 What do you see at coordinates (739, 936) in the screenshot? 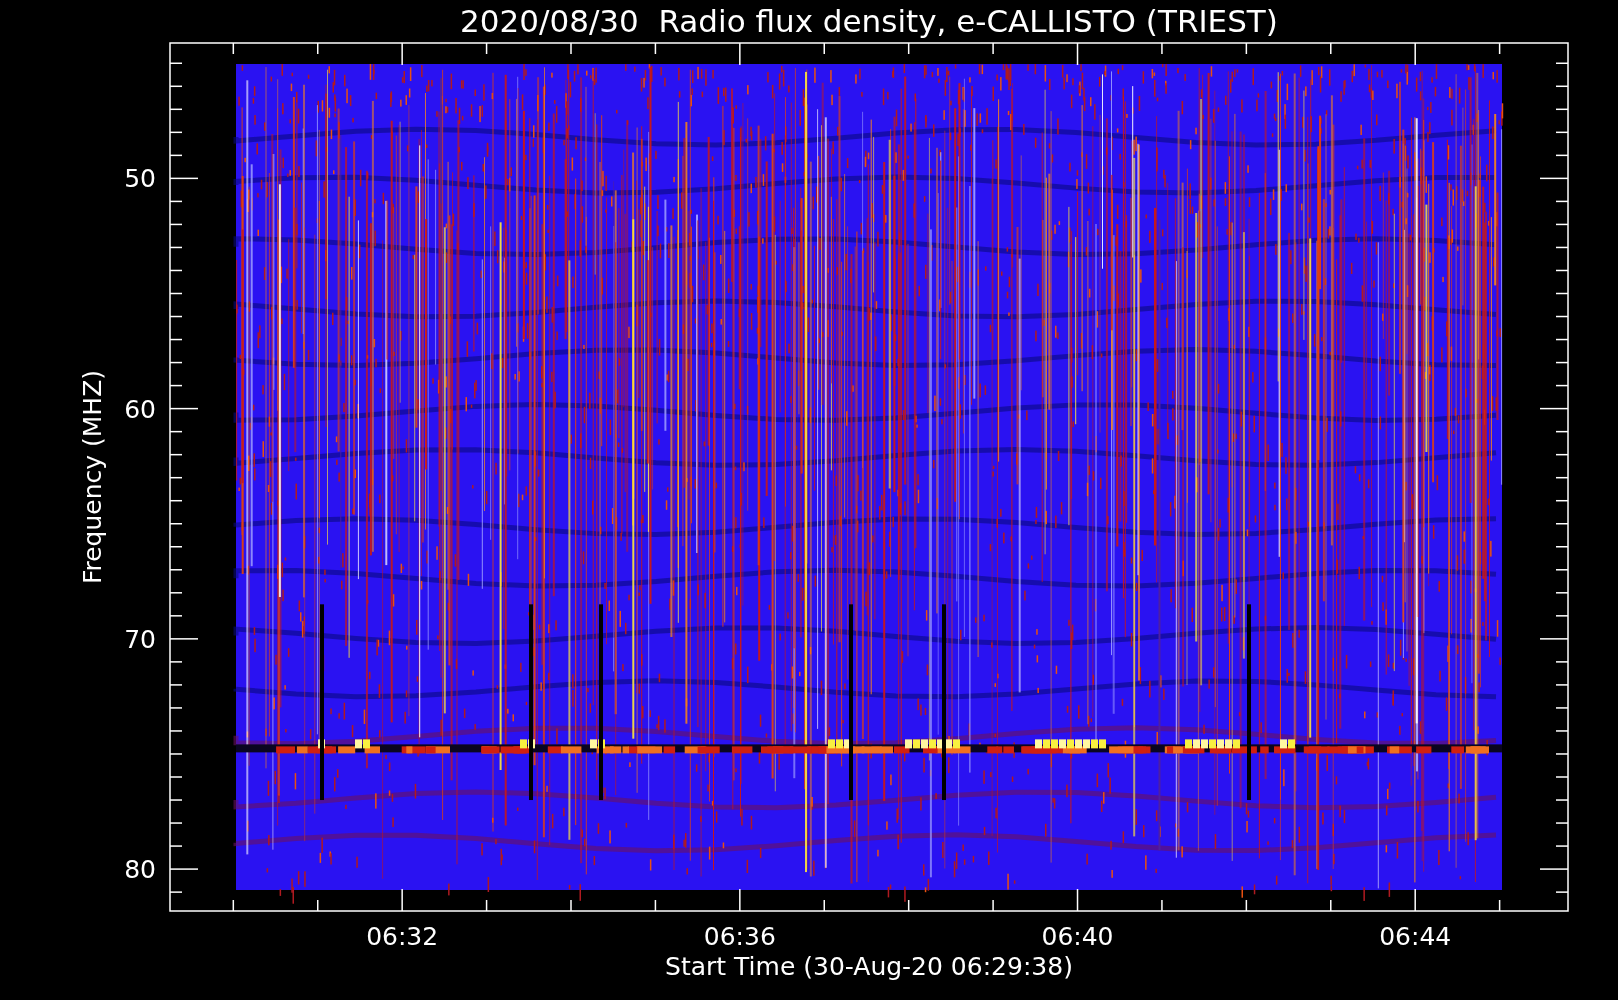
I see `tick-label: 06:36` at bounding box center [739, 936].